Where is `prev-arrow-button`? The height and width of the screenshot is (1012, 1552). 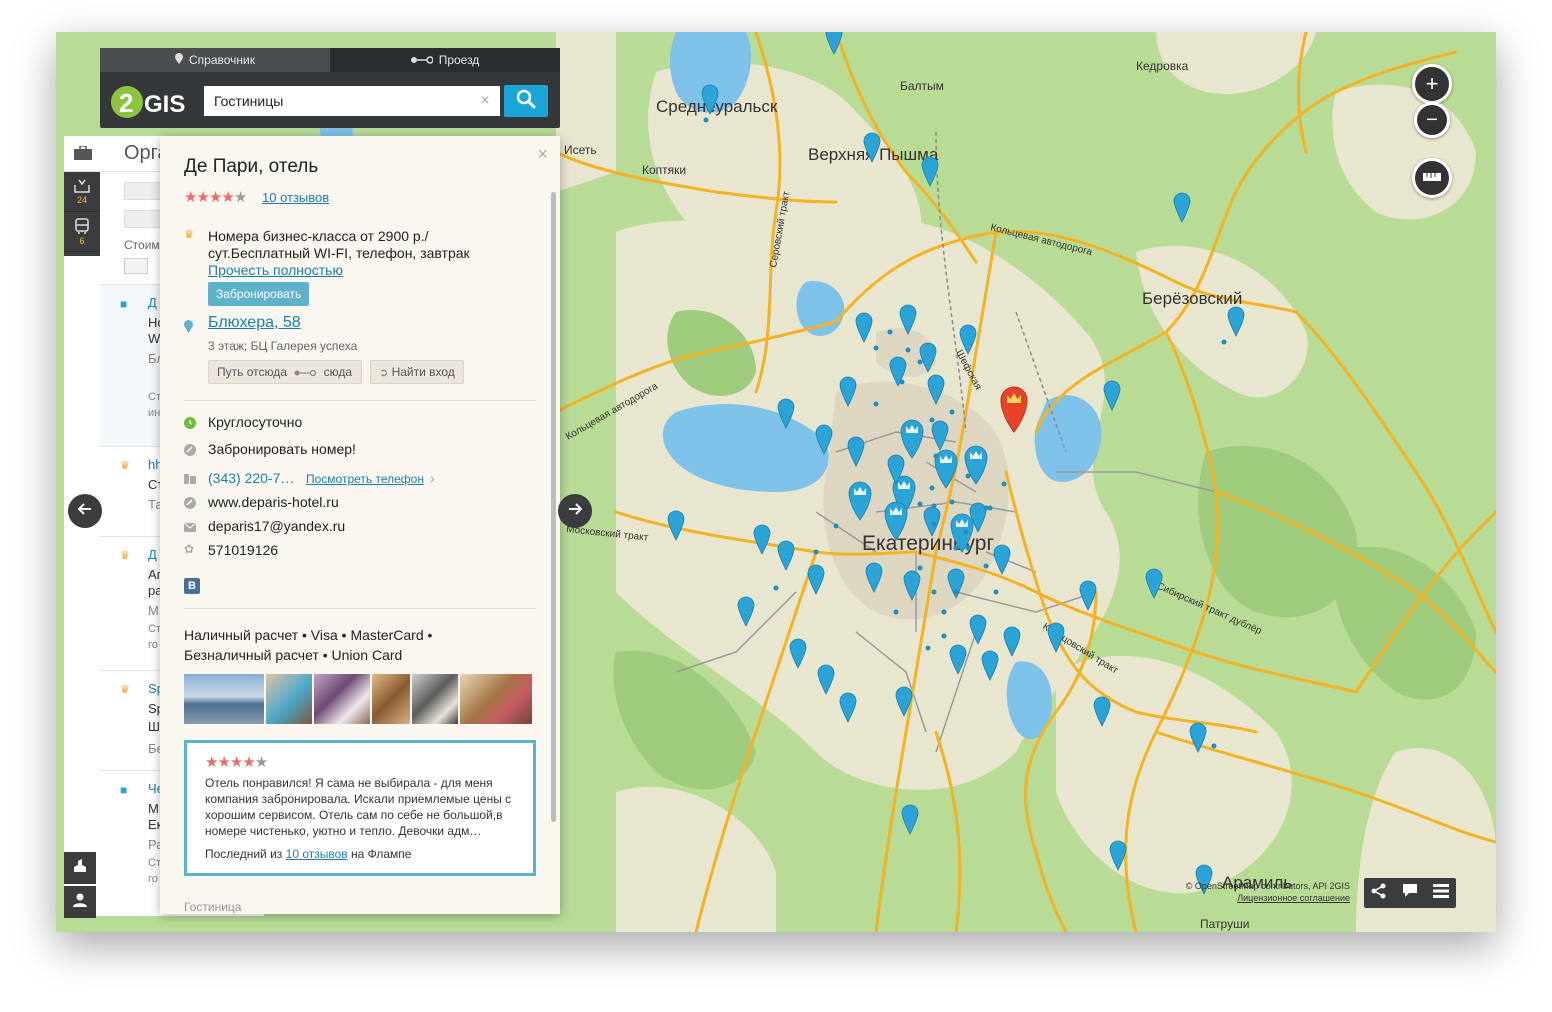 prev-arrow-button is located at coordinates (85, 511).